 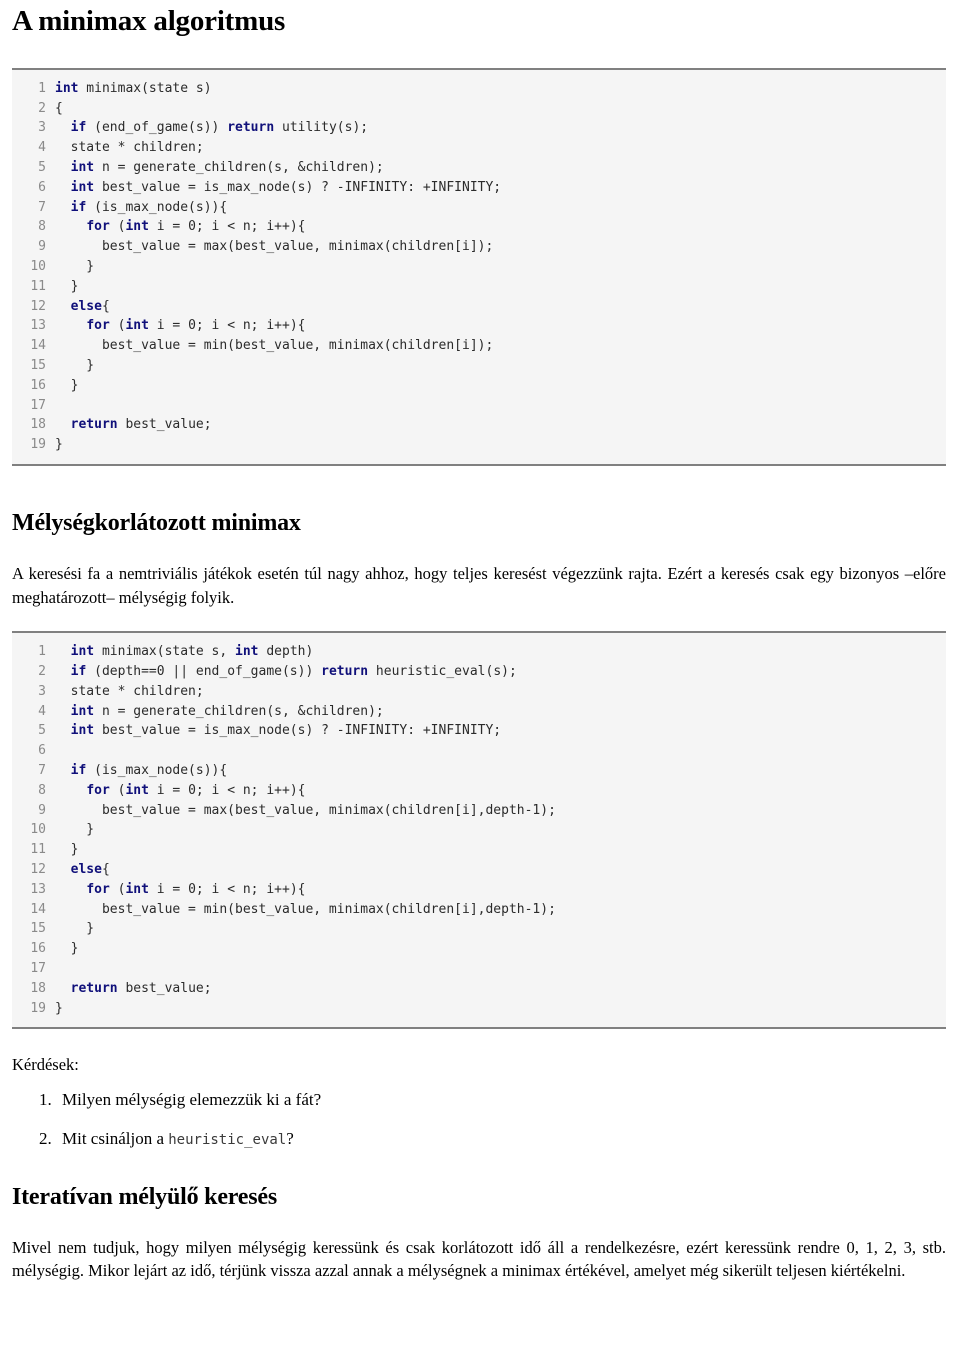 What do you see at coordinates (165, 652) in the screenshot?
I see `code-text: minimax(state s,` at bounding box center [165, 652].